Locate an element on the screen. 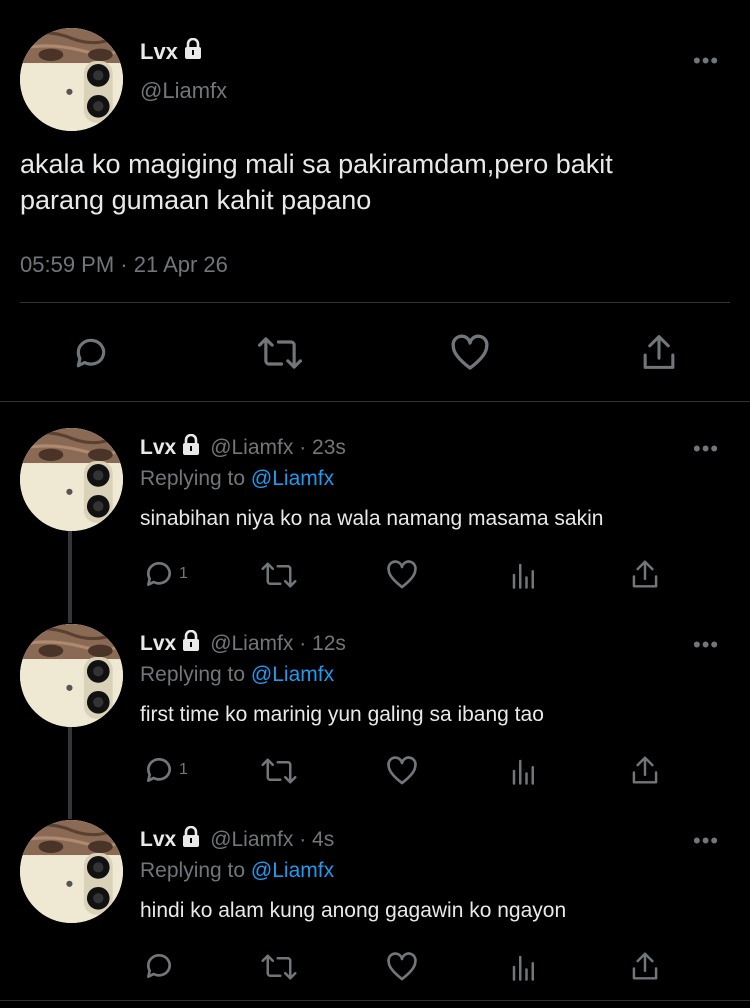  handle-time: @Liamfx · 12s is located at coordinates (278, 644).